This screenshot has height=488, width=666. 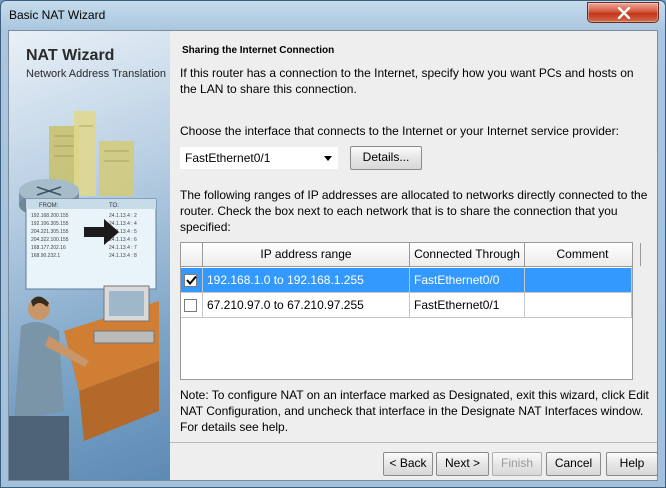 What do you see at coordinates (57, 15) in the screenshot?
I see `window-title: Basic NAT Wizard` at bounding box center [57, 15].